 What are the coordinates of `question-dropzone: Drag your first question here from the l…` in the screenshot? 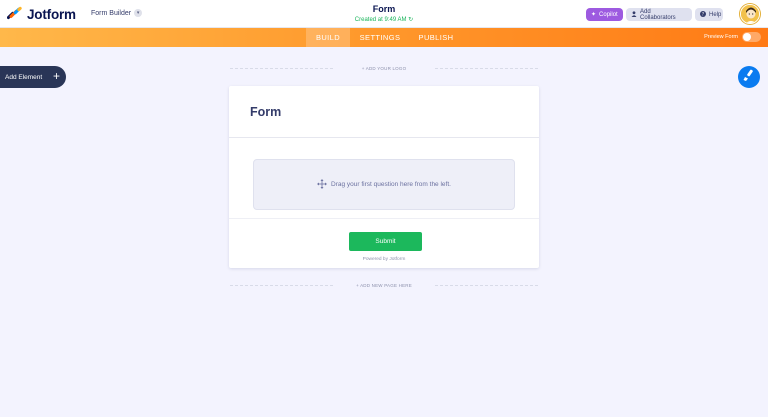 It's located at (384, 184).